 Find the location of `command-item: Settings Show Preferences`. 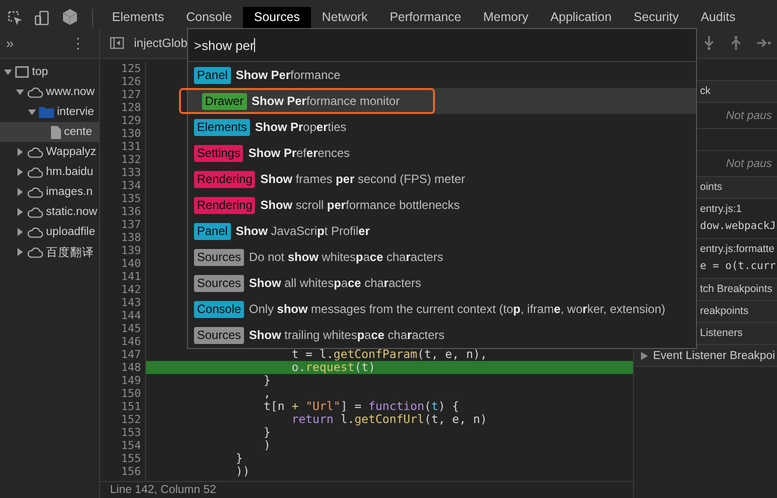

command-item: Settings Show Preferences is located at coordinates (442, 153).